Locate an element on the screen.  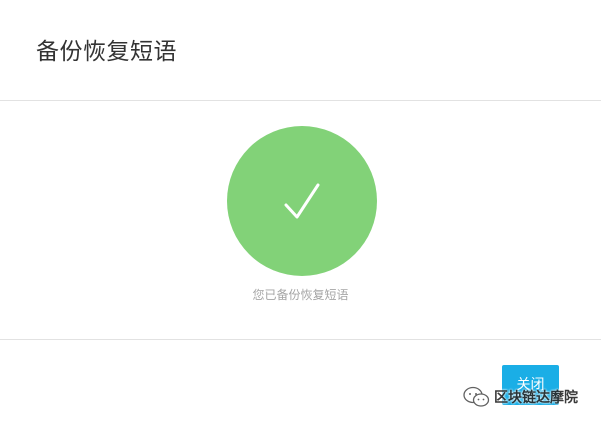
watermark: 区块链达摩院 is located at coordinates (520, 397).